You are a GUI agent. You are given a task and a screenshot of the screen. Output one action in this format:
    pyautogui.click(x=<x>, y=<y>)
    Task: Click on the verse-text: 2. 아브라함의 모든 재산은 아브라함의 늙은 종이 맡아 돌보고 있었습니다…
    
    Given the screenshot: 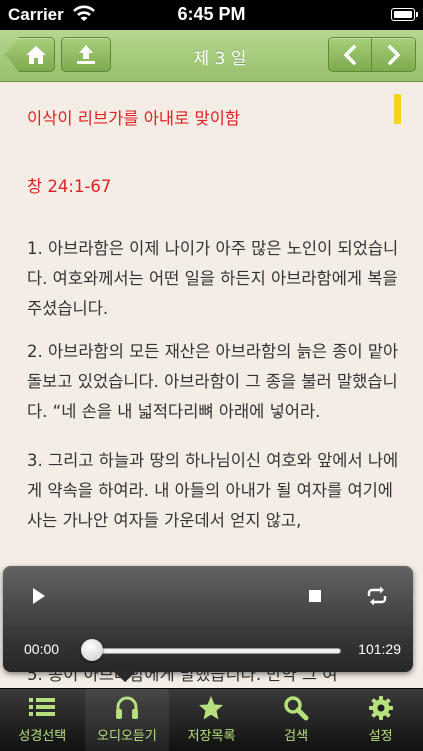 What is the action you would take?
    pyautogui.click(x=213, y=381)
    